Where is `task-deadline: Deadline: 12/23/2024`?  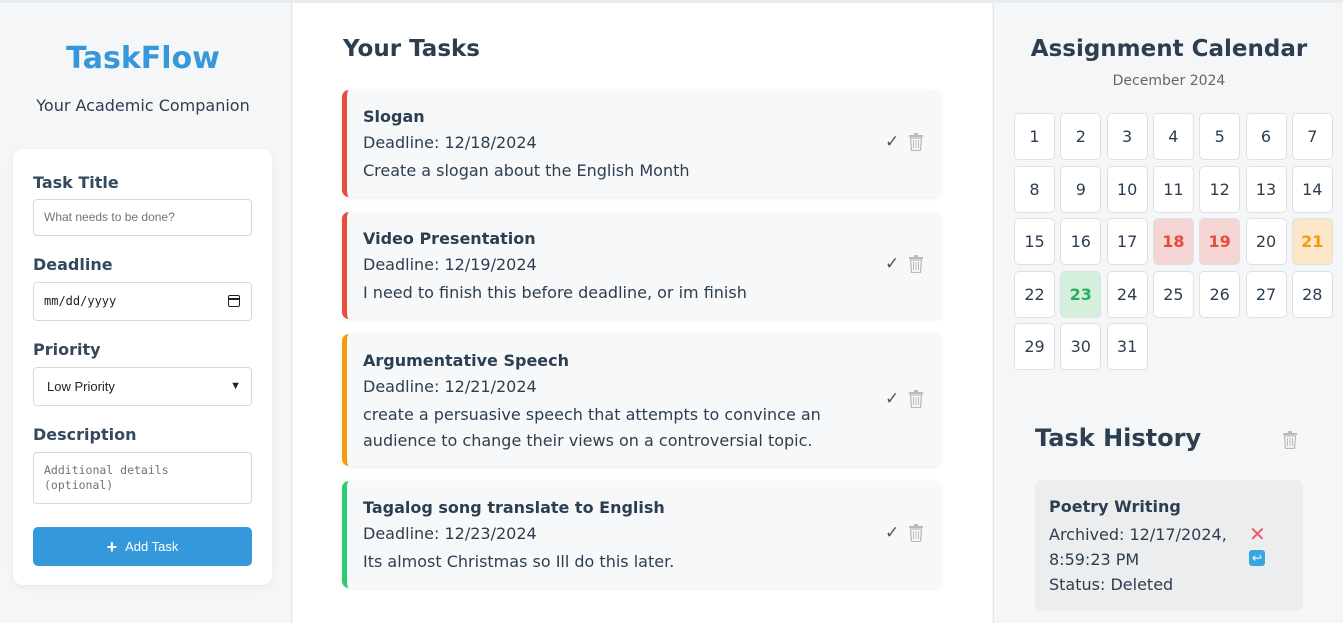 task-deadline: Deadline: 12/23/2024 is located at coordinates (450, 533).